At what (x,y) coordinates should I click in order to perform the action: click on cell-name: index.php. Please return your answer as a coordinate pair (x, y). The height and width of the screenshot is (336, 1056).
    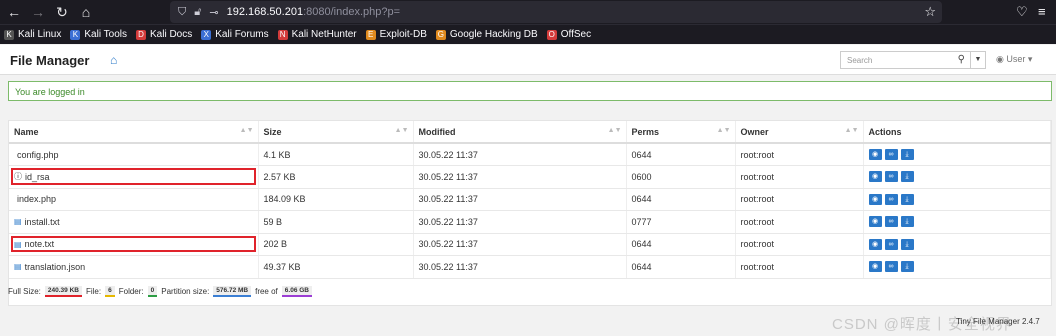
    Looking at the image, I should click on (134, 199).